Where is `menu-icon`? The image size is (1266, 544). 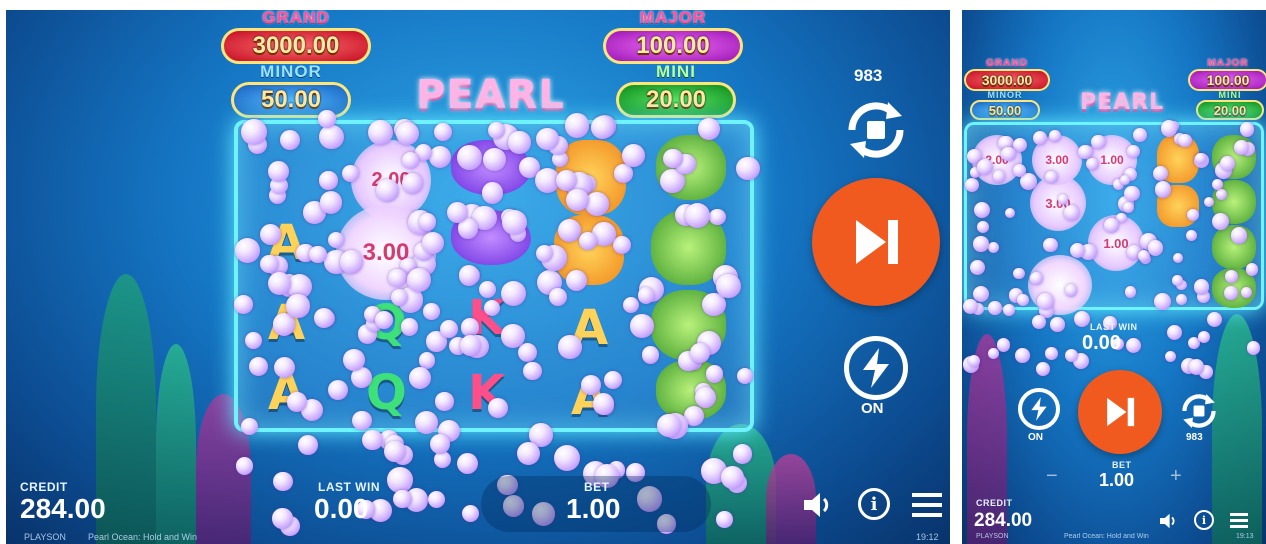
menu-icon is located at coordinates (927, 505).